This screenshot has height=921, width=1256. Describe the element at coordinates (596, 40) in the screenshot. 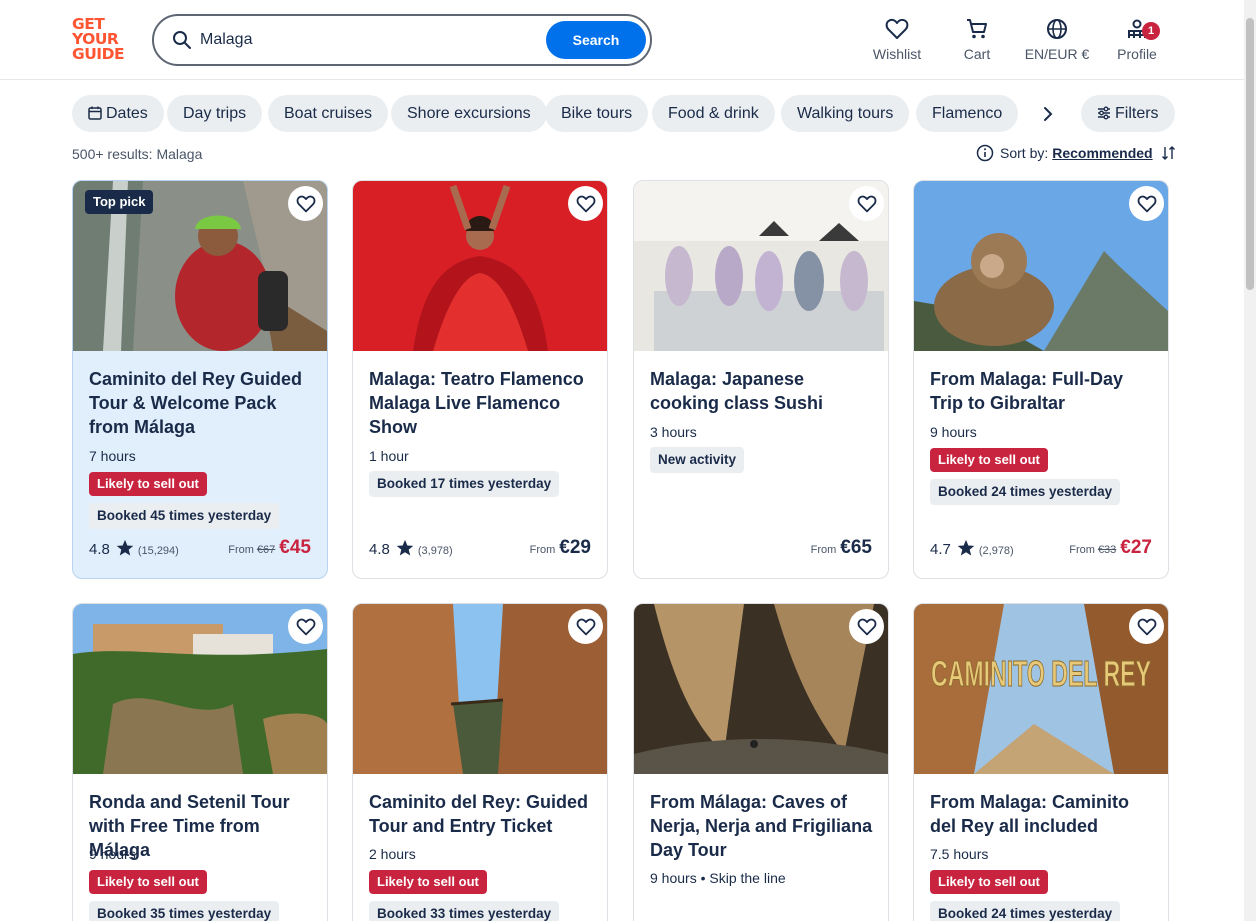

I see `search-button: Search` at that location.